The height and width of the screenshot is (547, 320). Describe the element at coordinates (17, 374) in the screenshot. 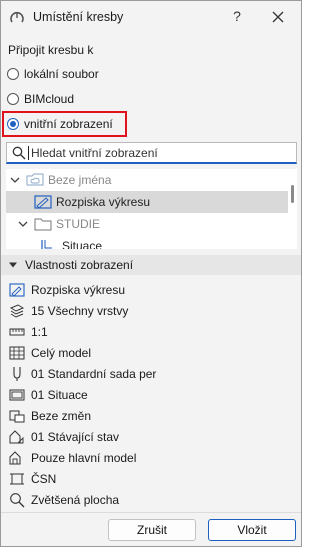

I see `pen-set-icon` at that location.